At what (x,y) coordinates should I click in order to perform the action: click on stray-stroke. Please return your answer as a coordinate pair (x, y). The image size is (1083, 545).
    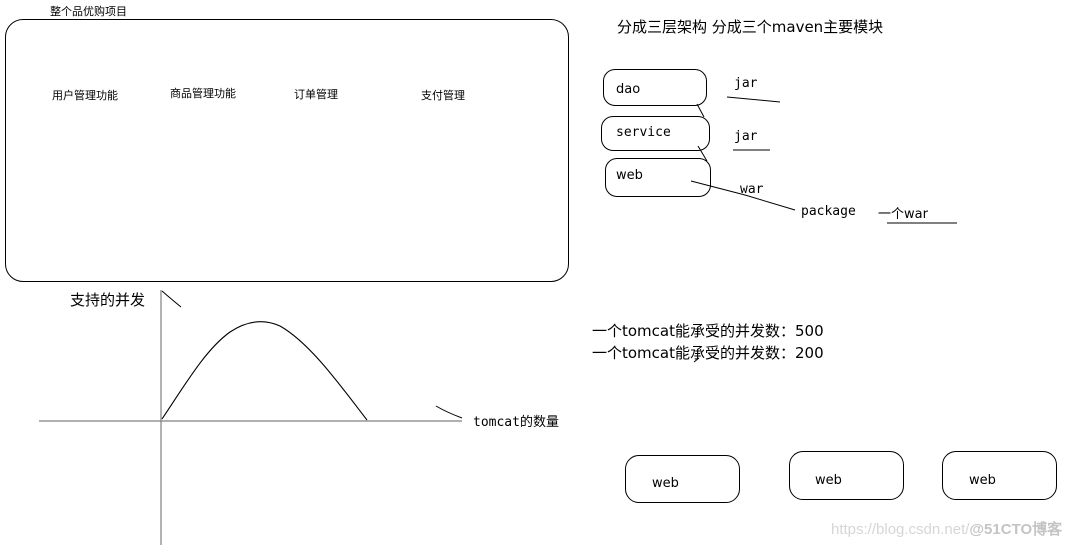
    Looking at the image, I should click on (696, 360).